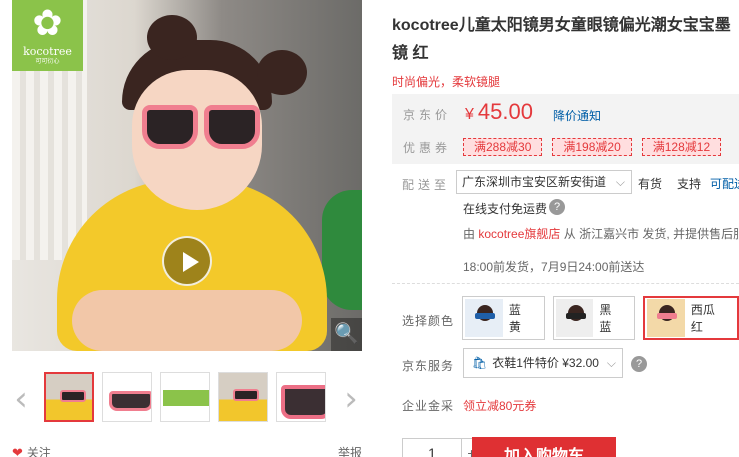 The height and width of the screenshot is (457, 739). Describe the element at coordinates (47, 22) in the screenshot. I see `tree-icon: ✿` at that location.